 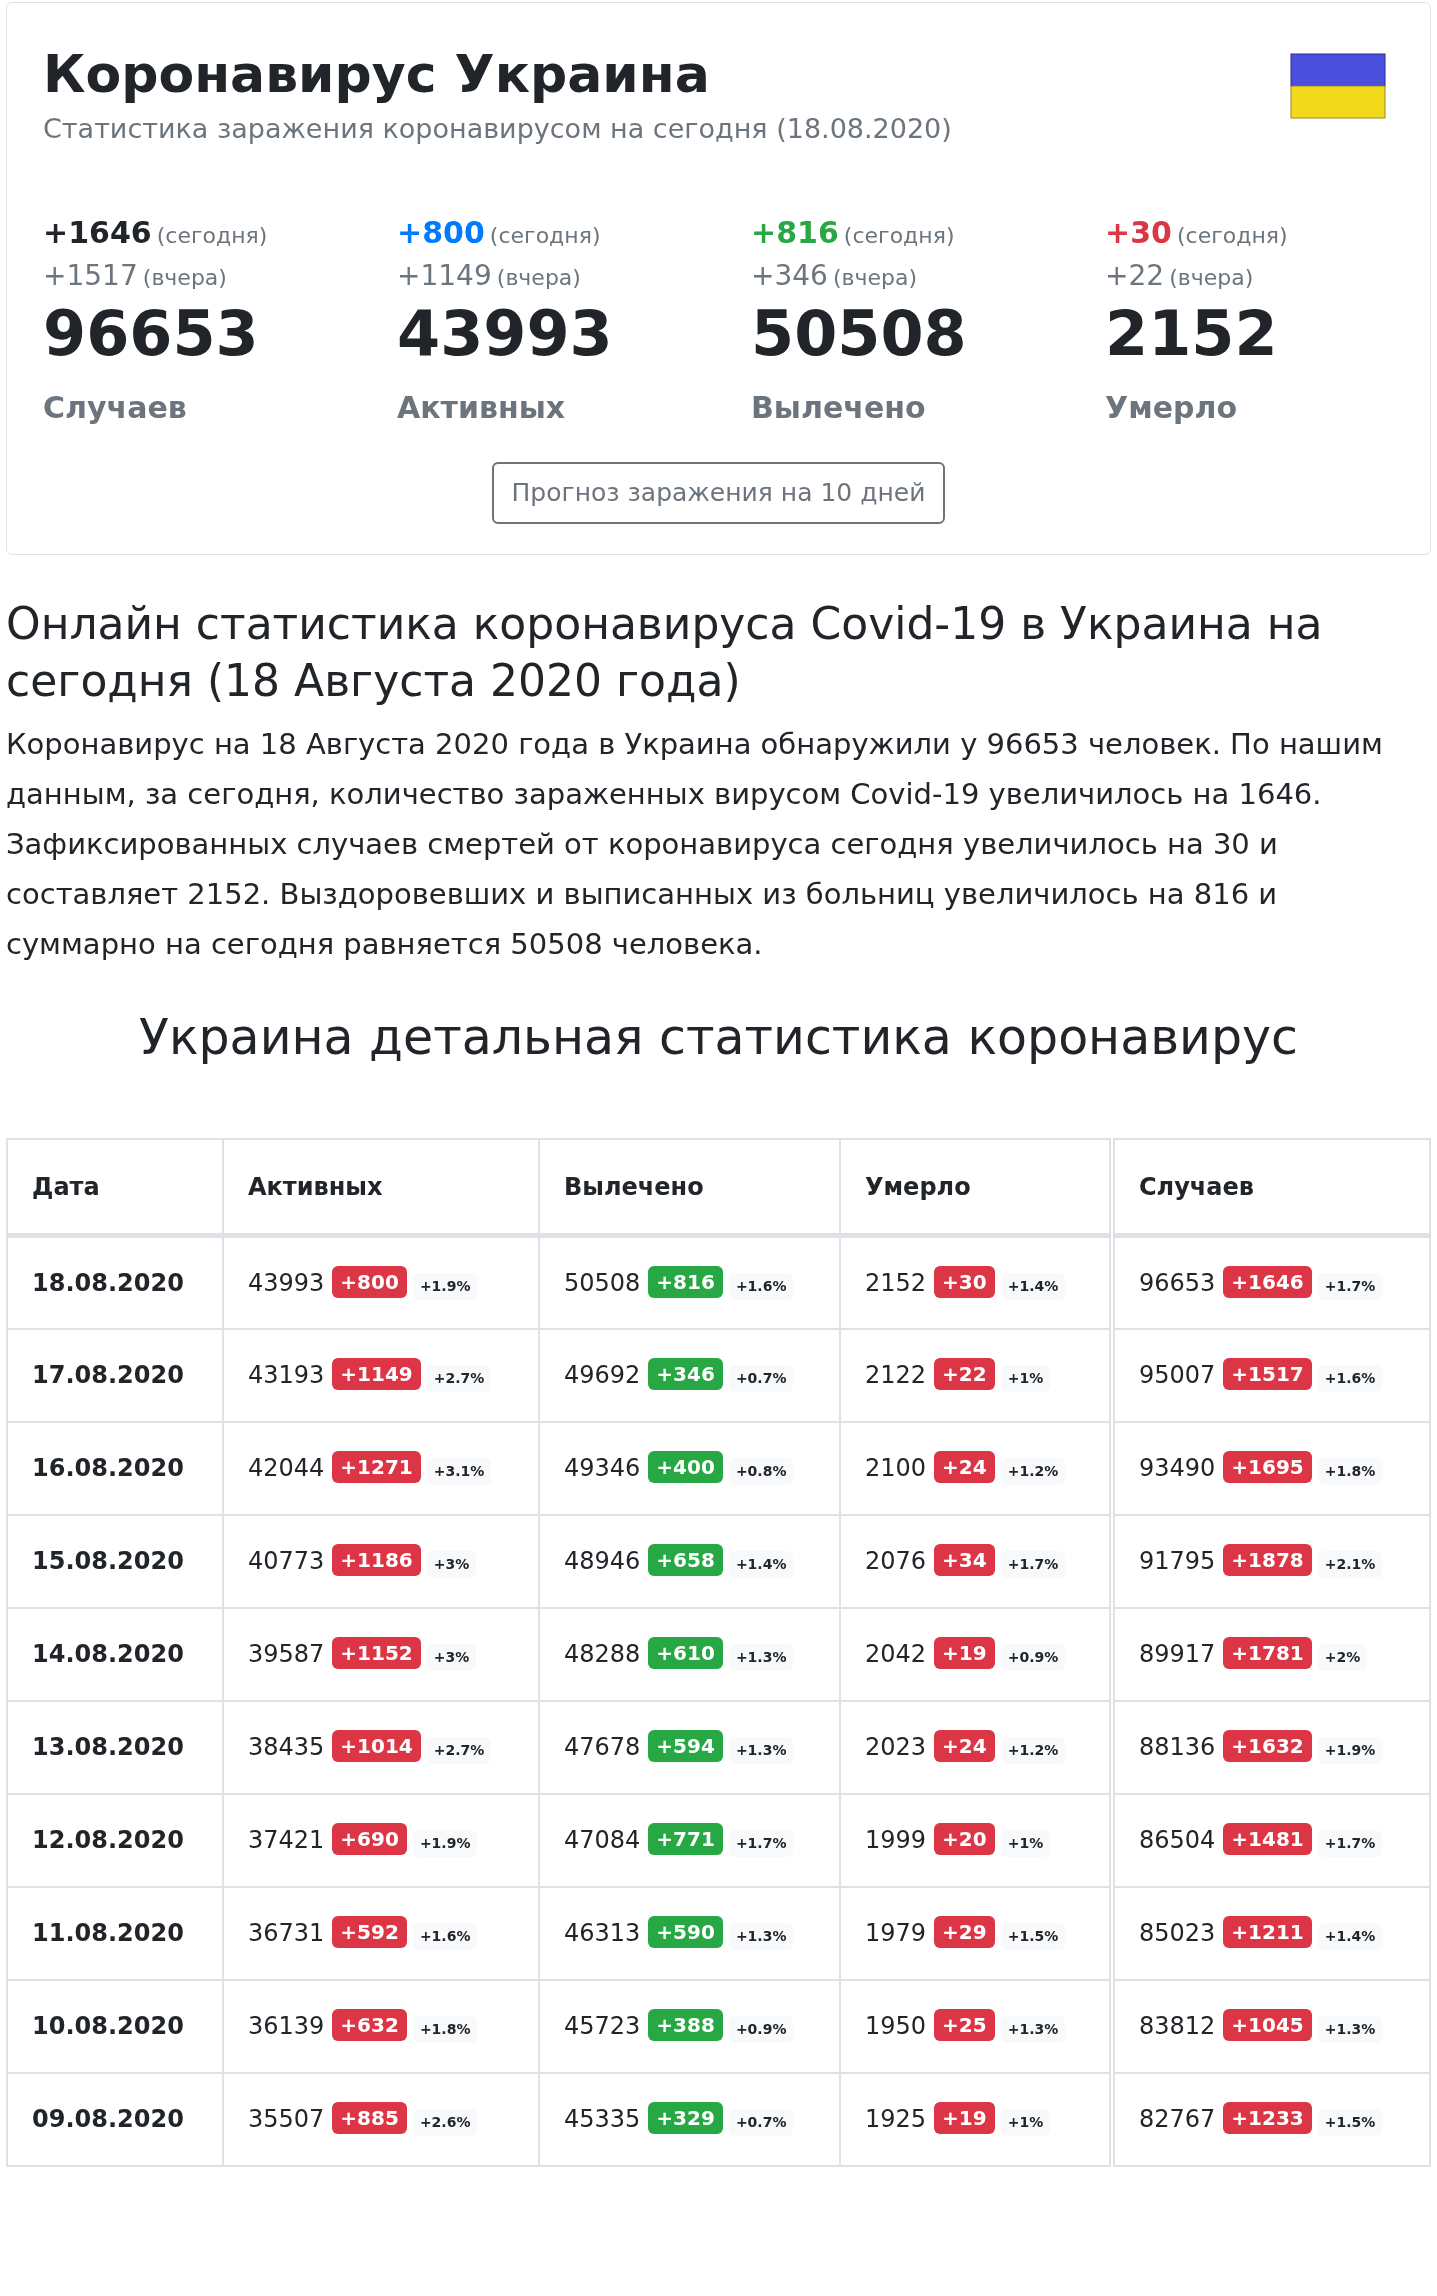 What do you see at coordinates (376, 1560) in the screenshot?
I see `change-badge: +1186` at bounding box center [376, 1560].